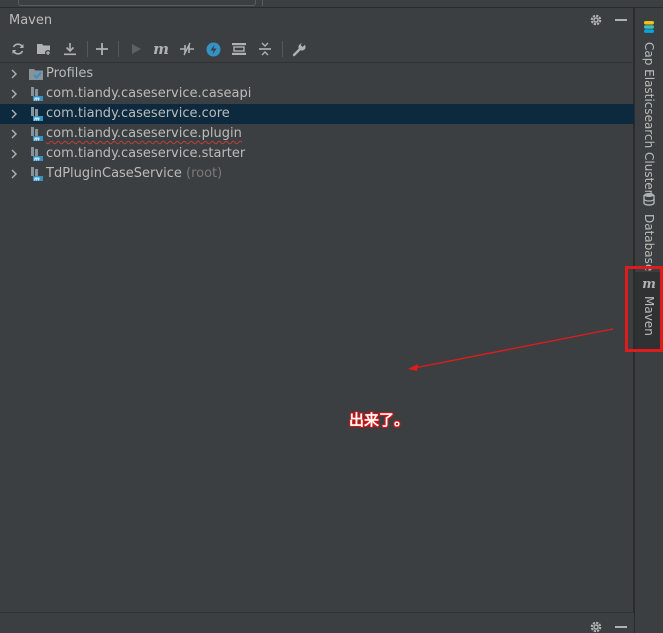  What do you see at coordinates (317, 49) in the screenshot?
I see `maven-toolbar: m` at bounding box center [317, 49].